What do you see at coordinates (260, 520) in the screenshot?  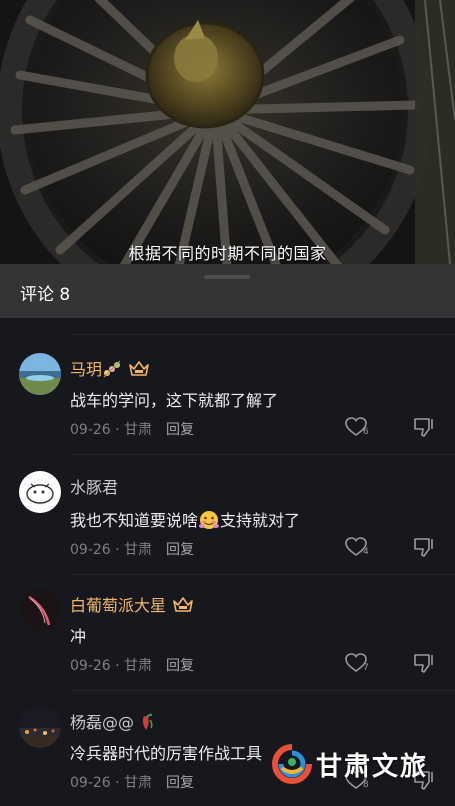 I see `comment-text-part: 支持就对了` at bounding box center [260, 520].